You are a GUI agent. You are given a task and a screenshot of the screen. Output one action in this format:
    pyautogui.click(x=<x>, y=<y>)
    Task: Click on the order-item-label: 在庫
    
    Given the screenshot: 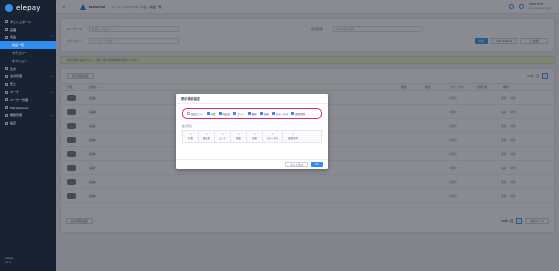 What is the action you would take?
    pyautogui.click(x=254, y=138)
    